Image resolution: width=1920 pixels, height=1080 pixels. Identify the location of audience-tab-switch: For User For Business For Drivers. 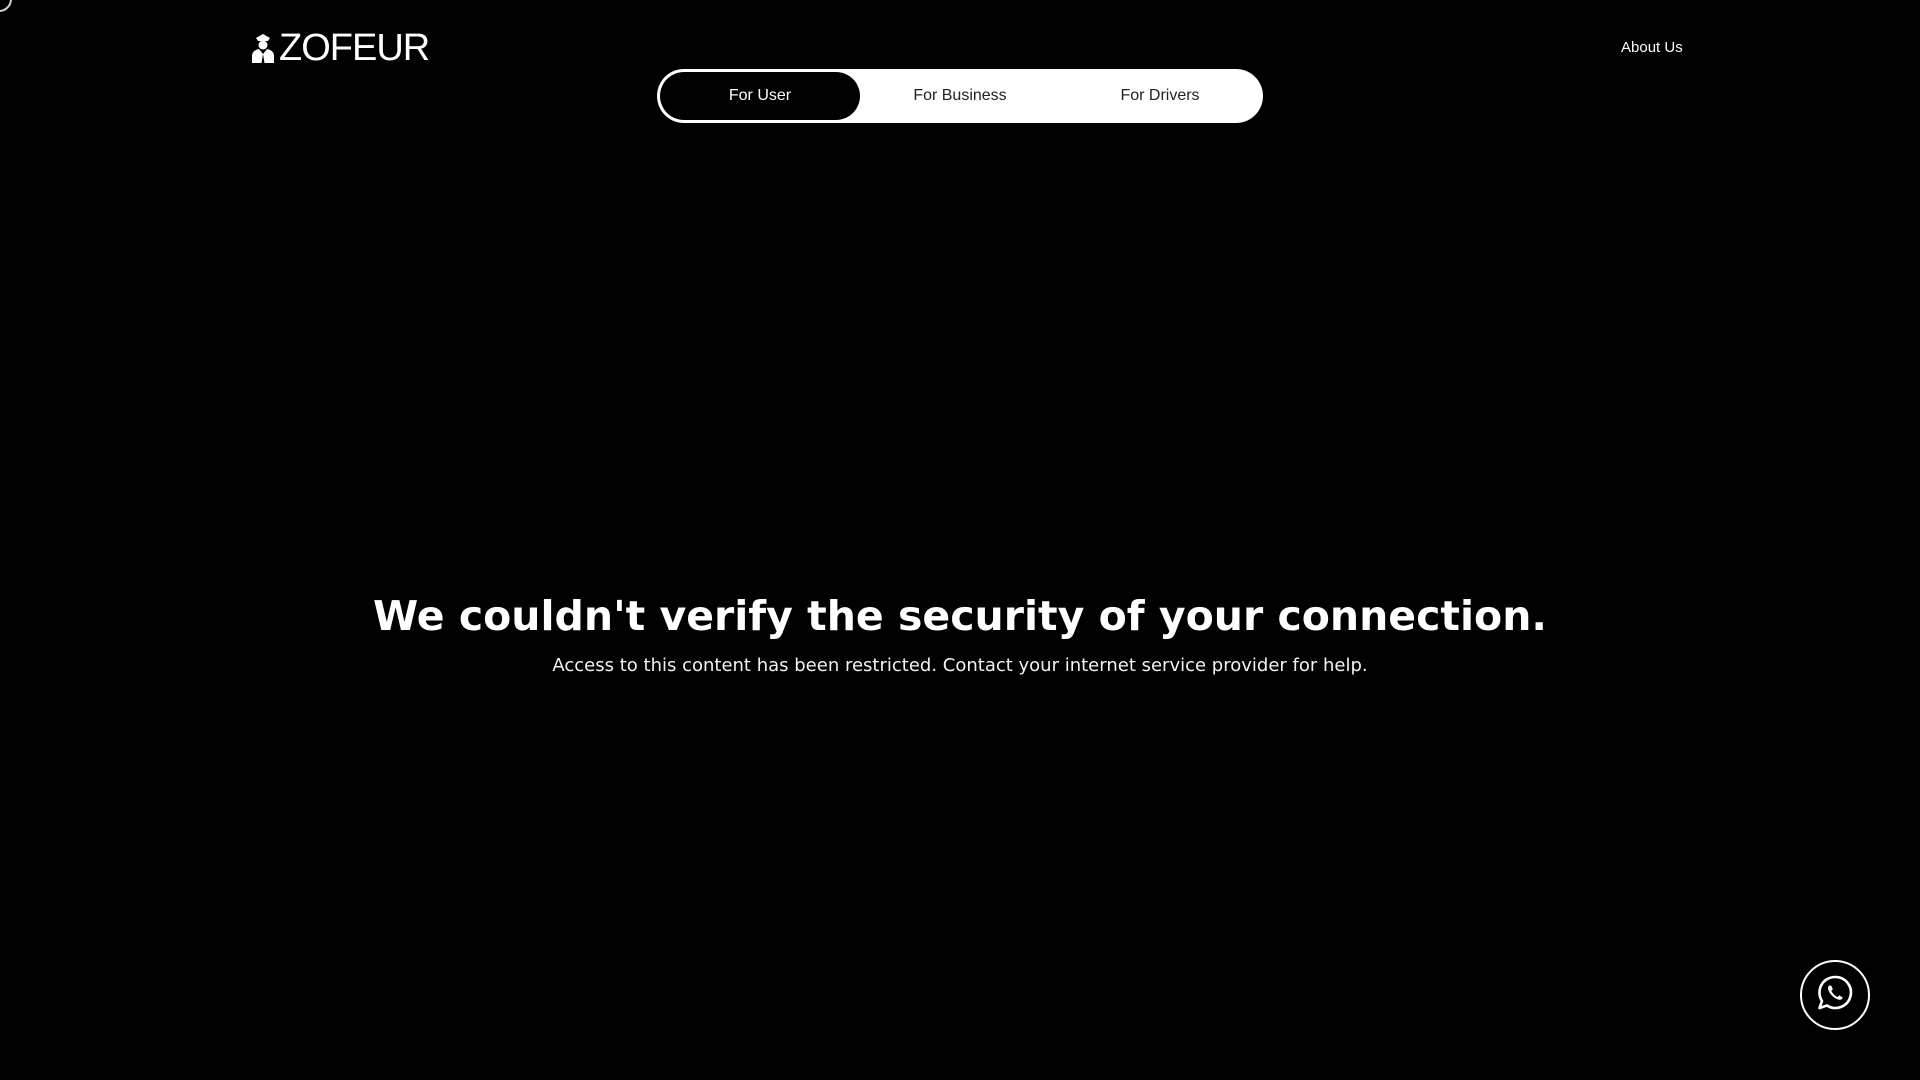
(960, 96).